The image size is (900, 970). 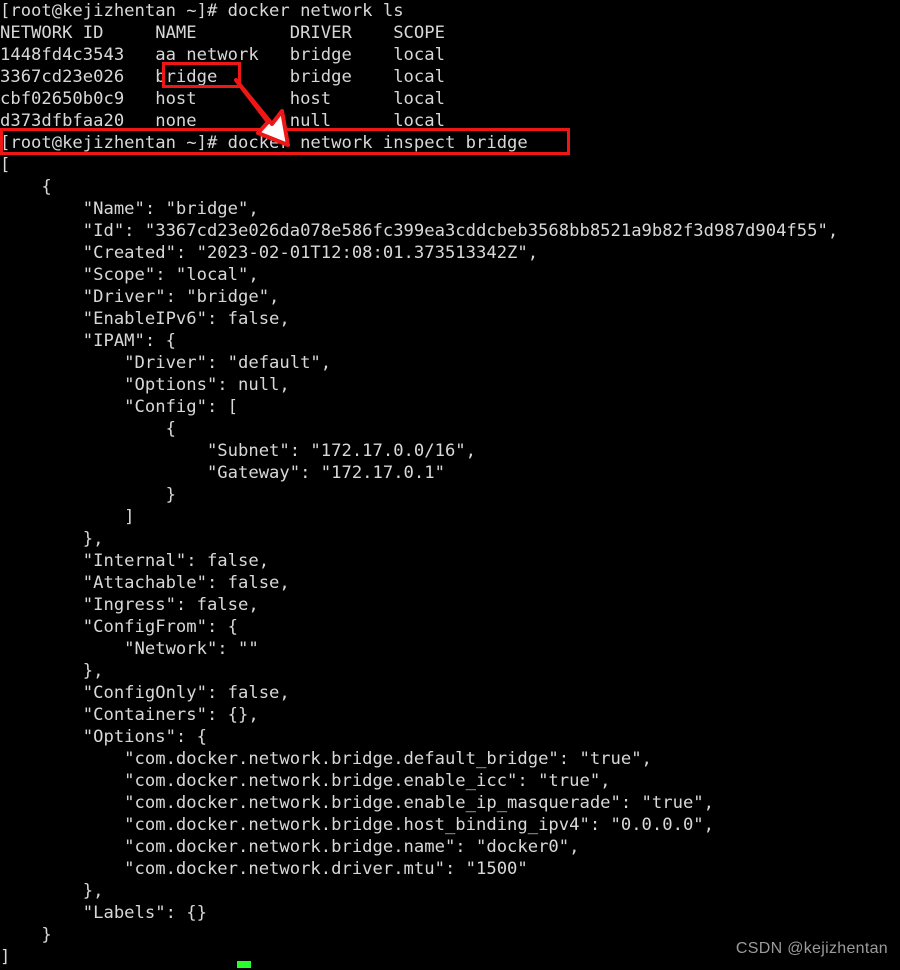 What do you see at coordinates (222, 77) in the screenshot?
I see `terminal-line-table-row-bridge: 3367cd23e026 bridge bridge local` at bounding box center [222, 77].